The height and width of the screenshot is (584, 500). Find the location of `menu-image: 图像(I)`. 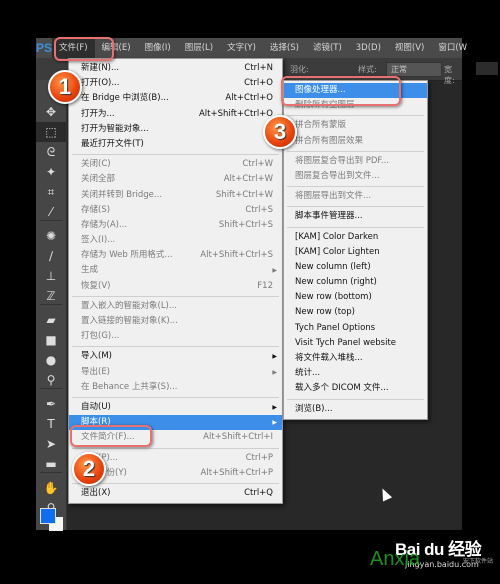

menu-image: 图像(I) is located at coordinates (158, 48).